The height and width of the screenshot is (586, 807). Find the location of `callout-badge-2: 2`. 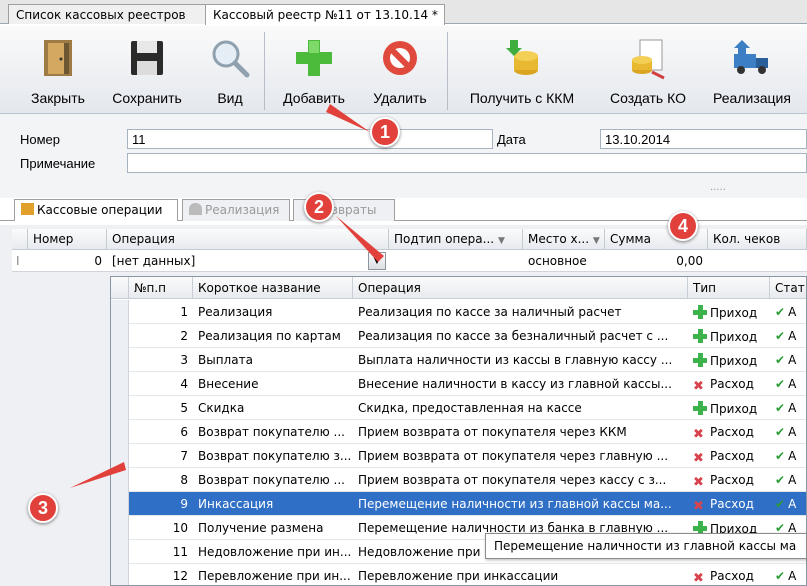

callout-badge-2: 2 is located at coordinates (319, 207).